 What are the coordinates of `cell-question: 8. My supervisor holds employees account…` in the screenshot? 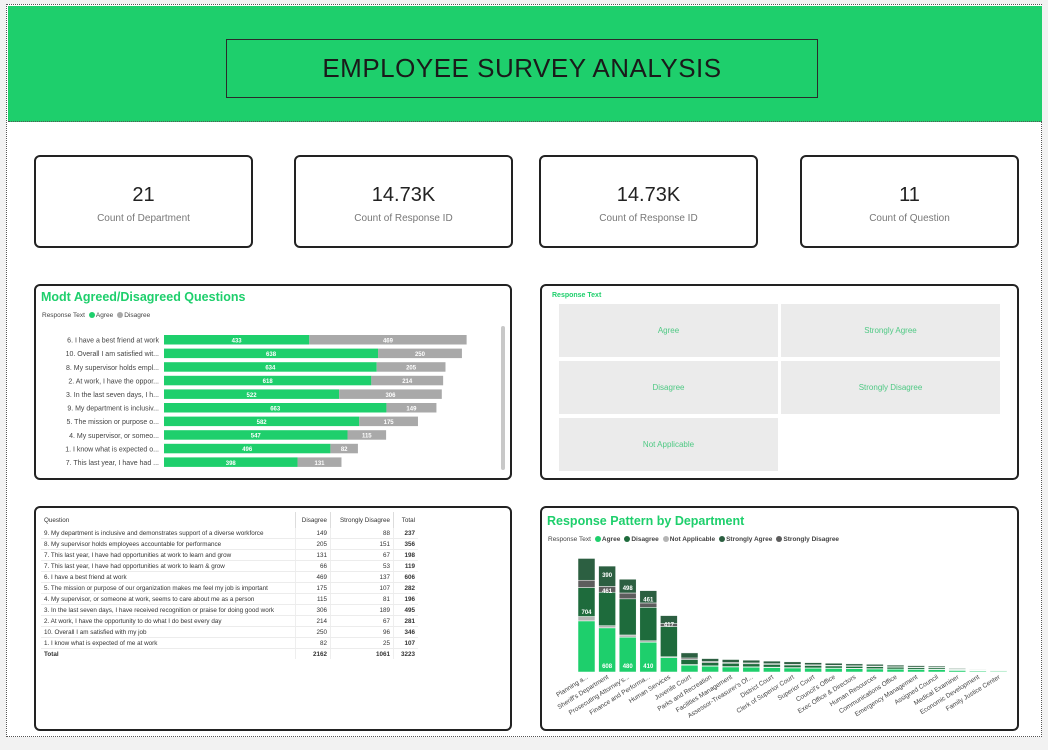 It's located at (168, 544).